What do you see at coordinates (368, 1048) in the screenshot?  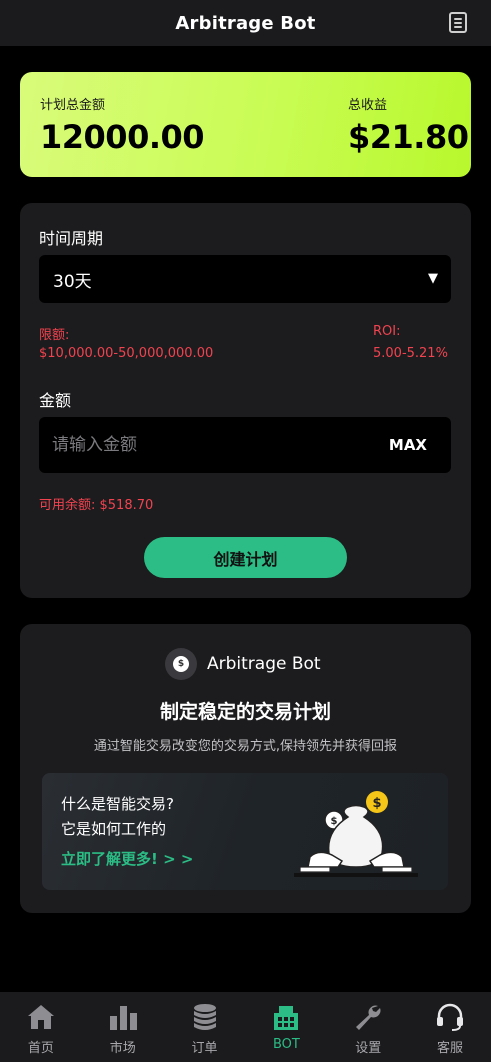 I see `tab-label-settings: 设置` at bounding box center [368, 1048].